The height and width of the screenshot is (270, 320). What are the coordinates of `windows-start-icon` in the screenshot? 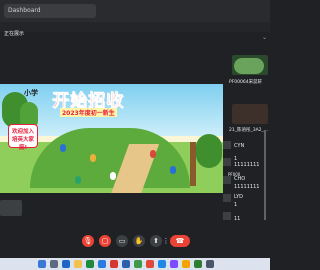 It's located at (42, 264).